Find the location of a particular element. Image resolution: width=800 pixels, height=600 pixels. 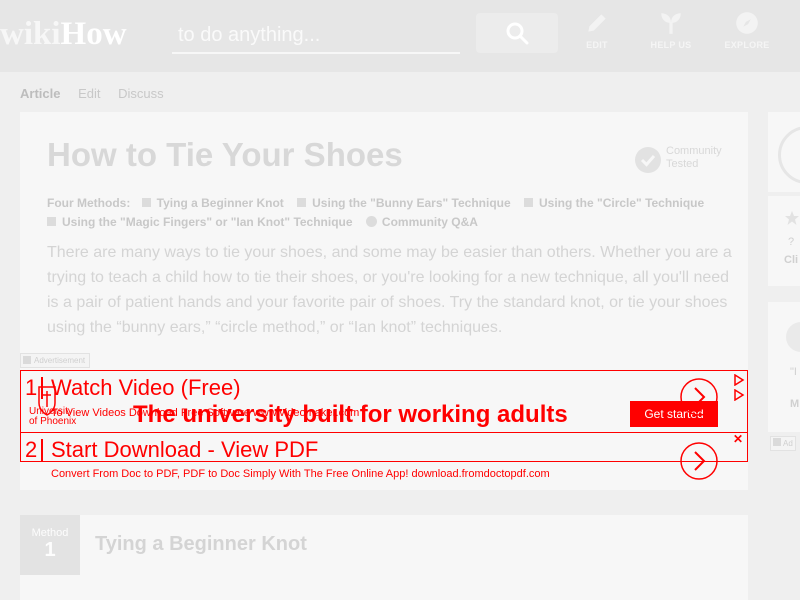

method-title: Tying a Beginner Knot is located at coordinates (201, 544).